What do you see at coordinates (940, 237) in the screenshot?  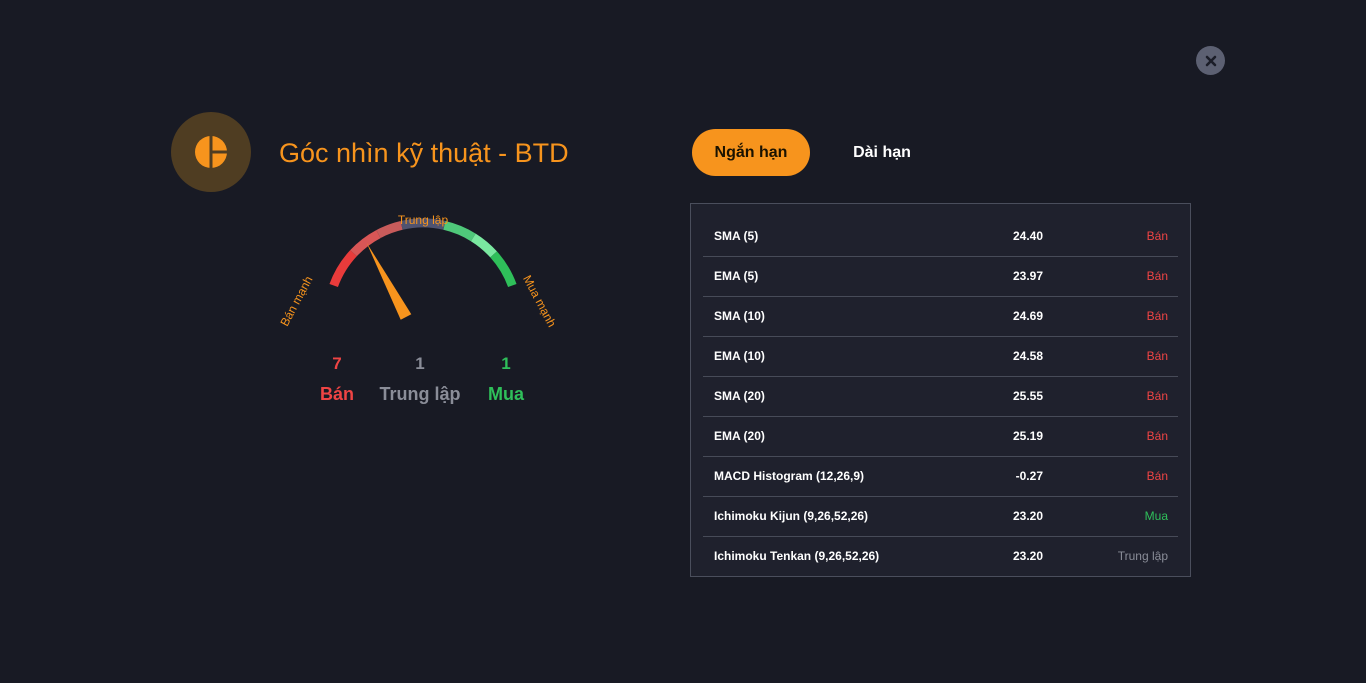 I see `table-row: SMA (5) 24.40 Bán` at bounding box center [940, 237].